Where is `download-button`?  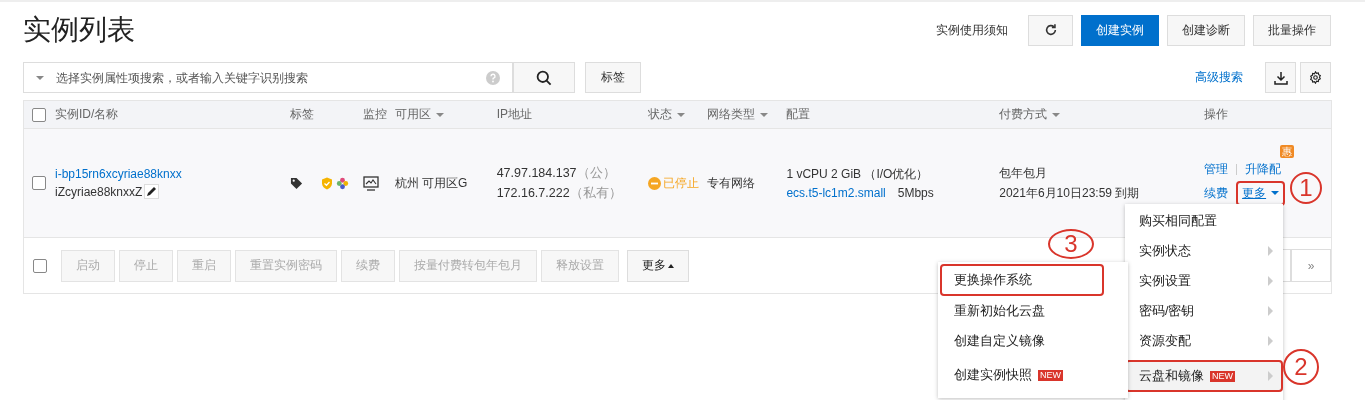 download-button is located at coordinates (1280, 77).